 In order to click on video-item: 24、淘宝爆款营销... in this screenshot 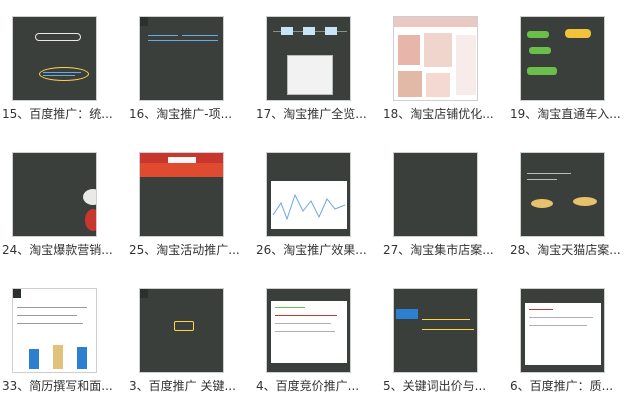, I will do `click(60, 203)`.